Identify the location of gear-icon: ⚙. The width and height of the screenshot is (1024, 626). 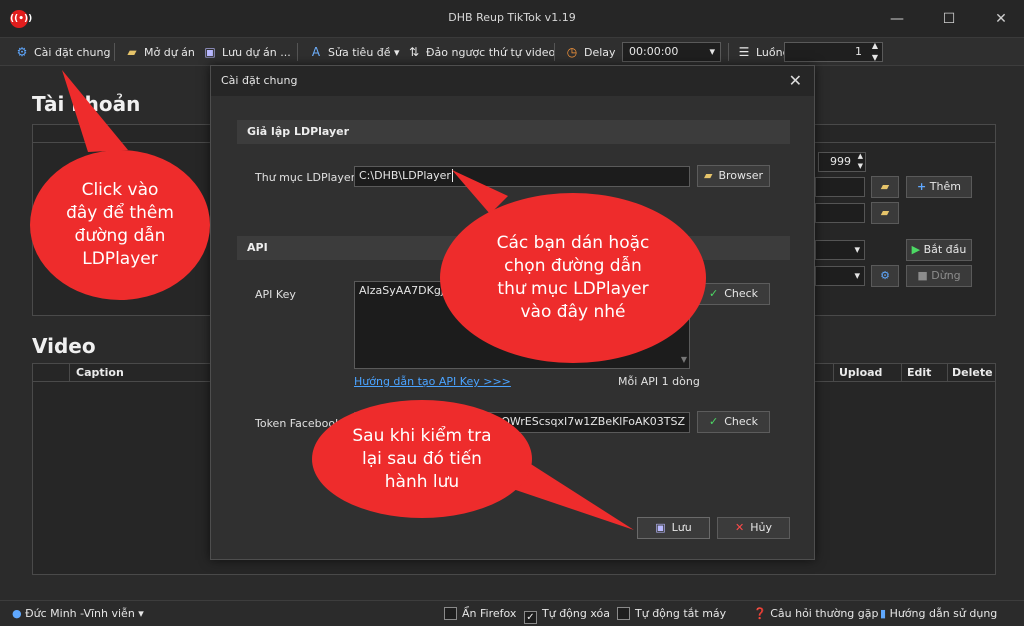
(885, 275).